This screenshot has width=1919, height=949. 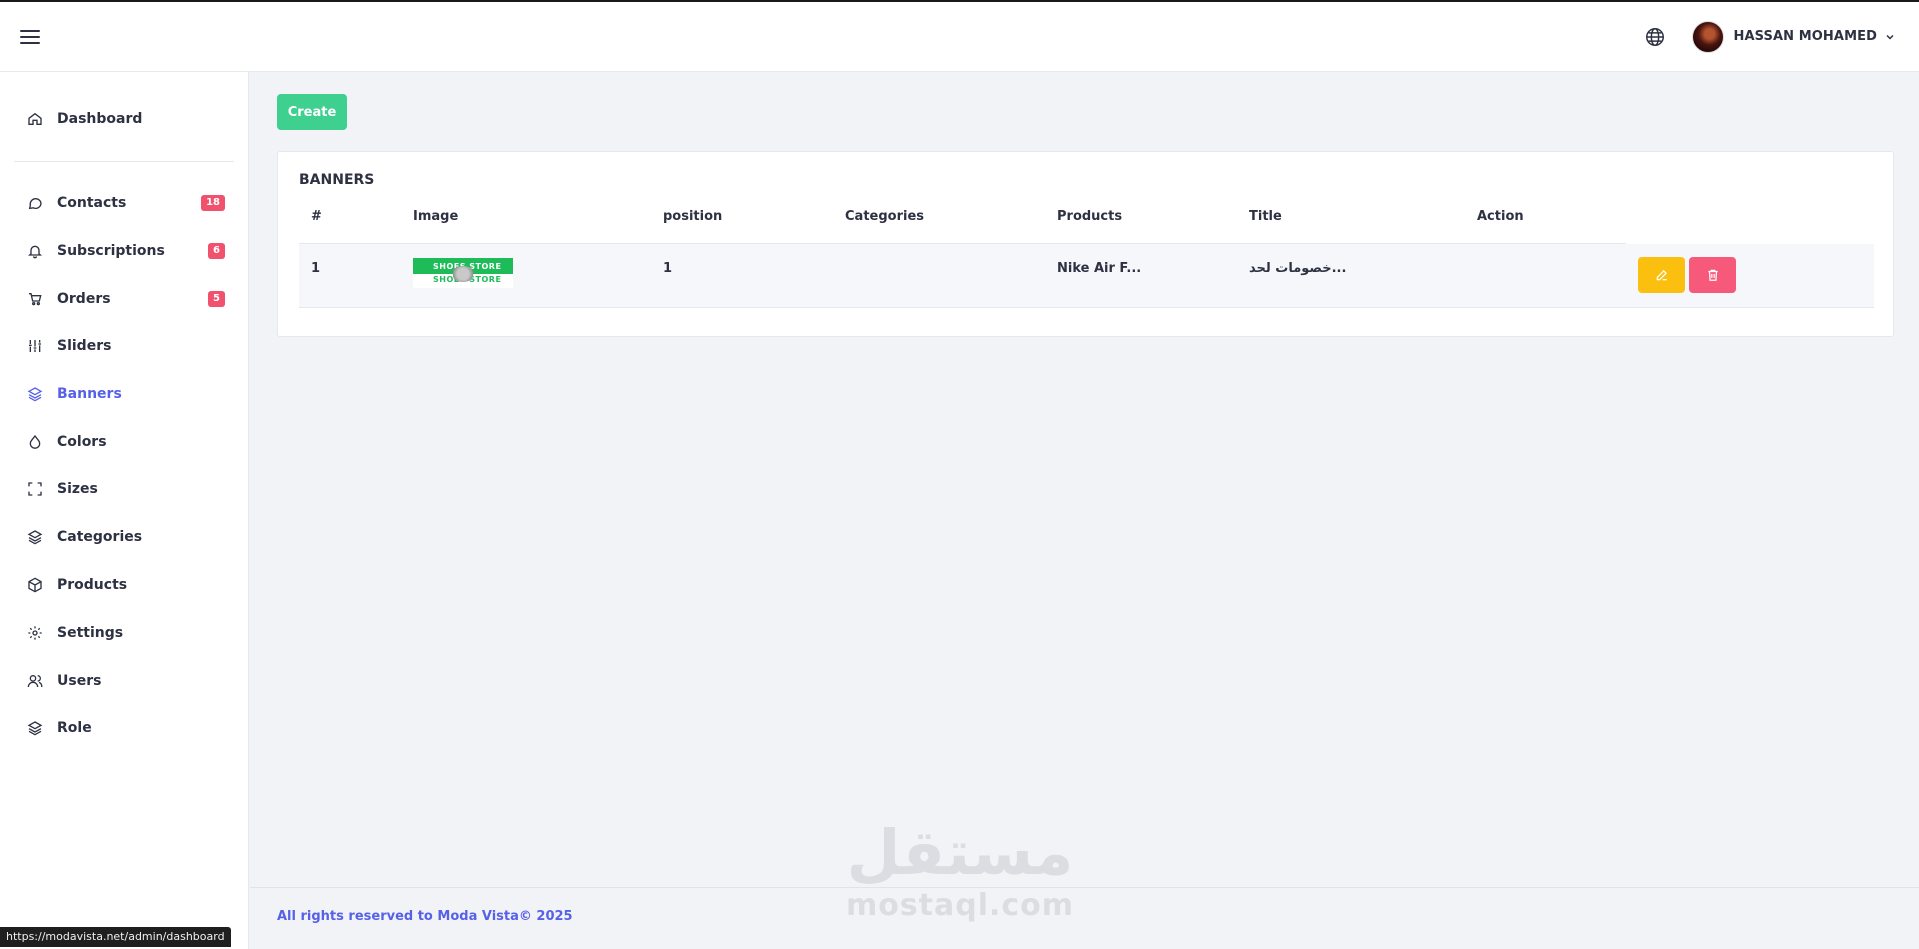 I want to click on footer-copyright: All rights reserved to Moda Vista© 2025, so click(x=425, y=916).